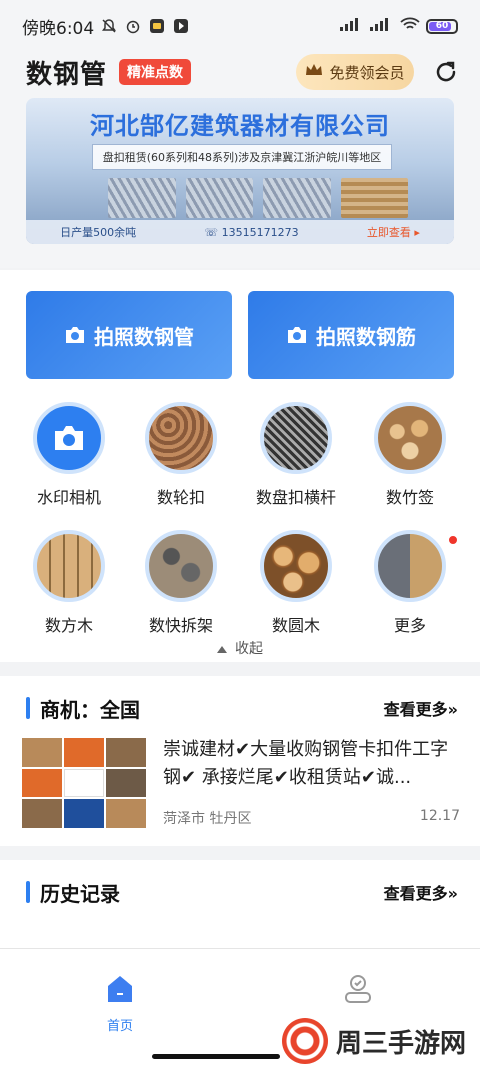 The height and width of the screenshot is (1066, 480). Describe the element at coordinates (90, 709) in the screenshot. I see `business-title: 商机：全国` at that location.